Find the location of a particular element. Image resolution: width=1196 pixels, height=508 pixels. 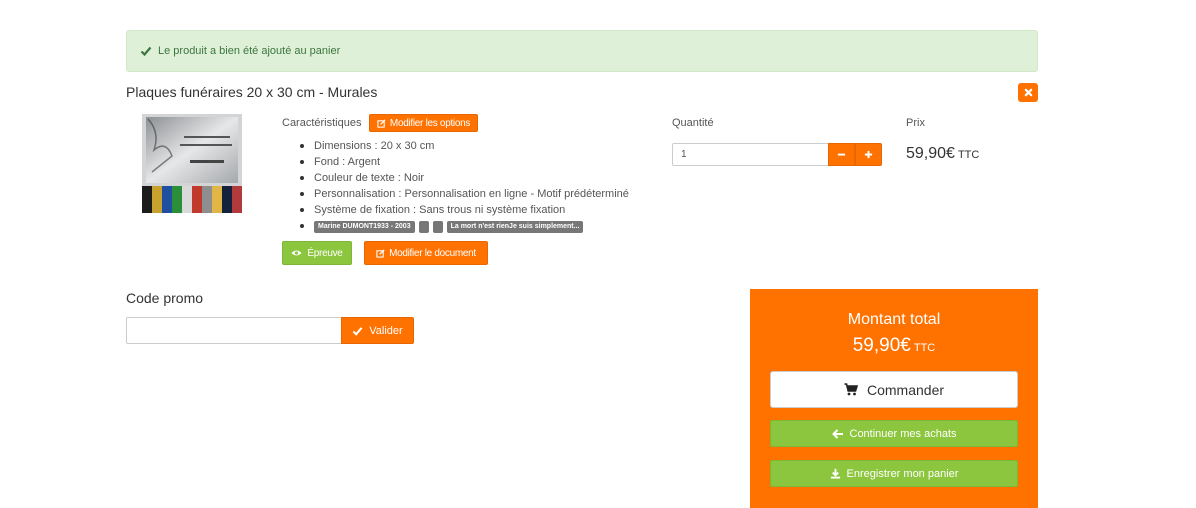

plus-icon is located at coordinates (868, 154).